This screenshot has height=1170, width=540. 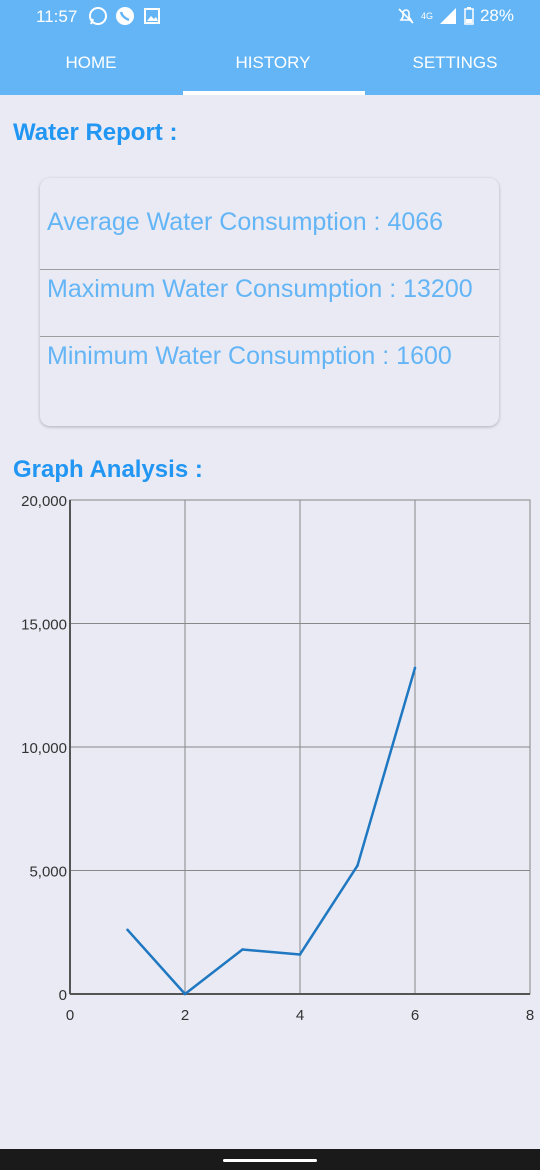 I want to click on status-notification-icons, so click(x=125, y=16).